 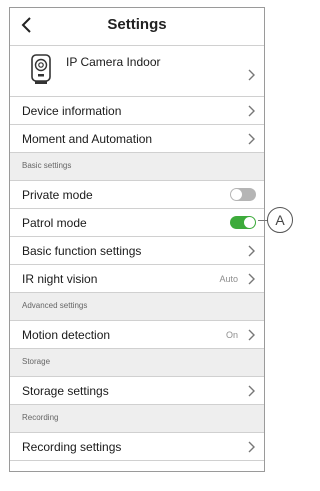 I want to click on section-advanced-settings: Advanced settings, so click(x=137, y=307).